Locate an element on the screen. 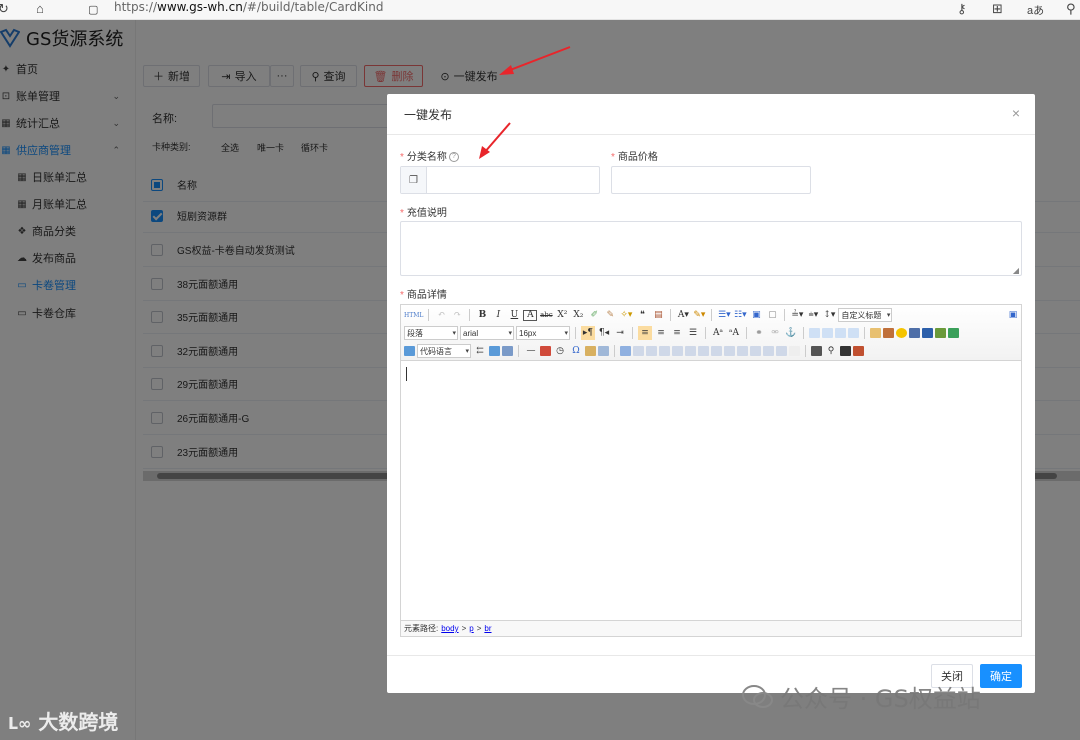 Image resolution: width=1080 pixels, height=740 pixels. auto-format-icon: ✧▾ is located at coordinates (626, 315).